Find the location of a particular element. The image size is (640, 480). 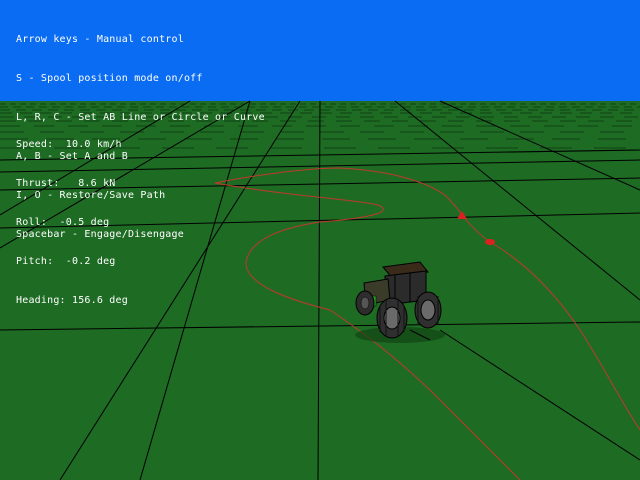

heading-readout: Heading: 156.6 deg is located at coordinates (72, 300).